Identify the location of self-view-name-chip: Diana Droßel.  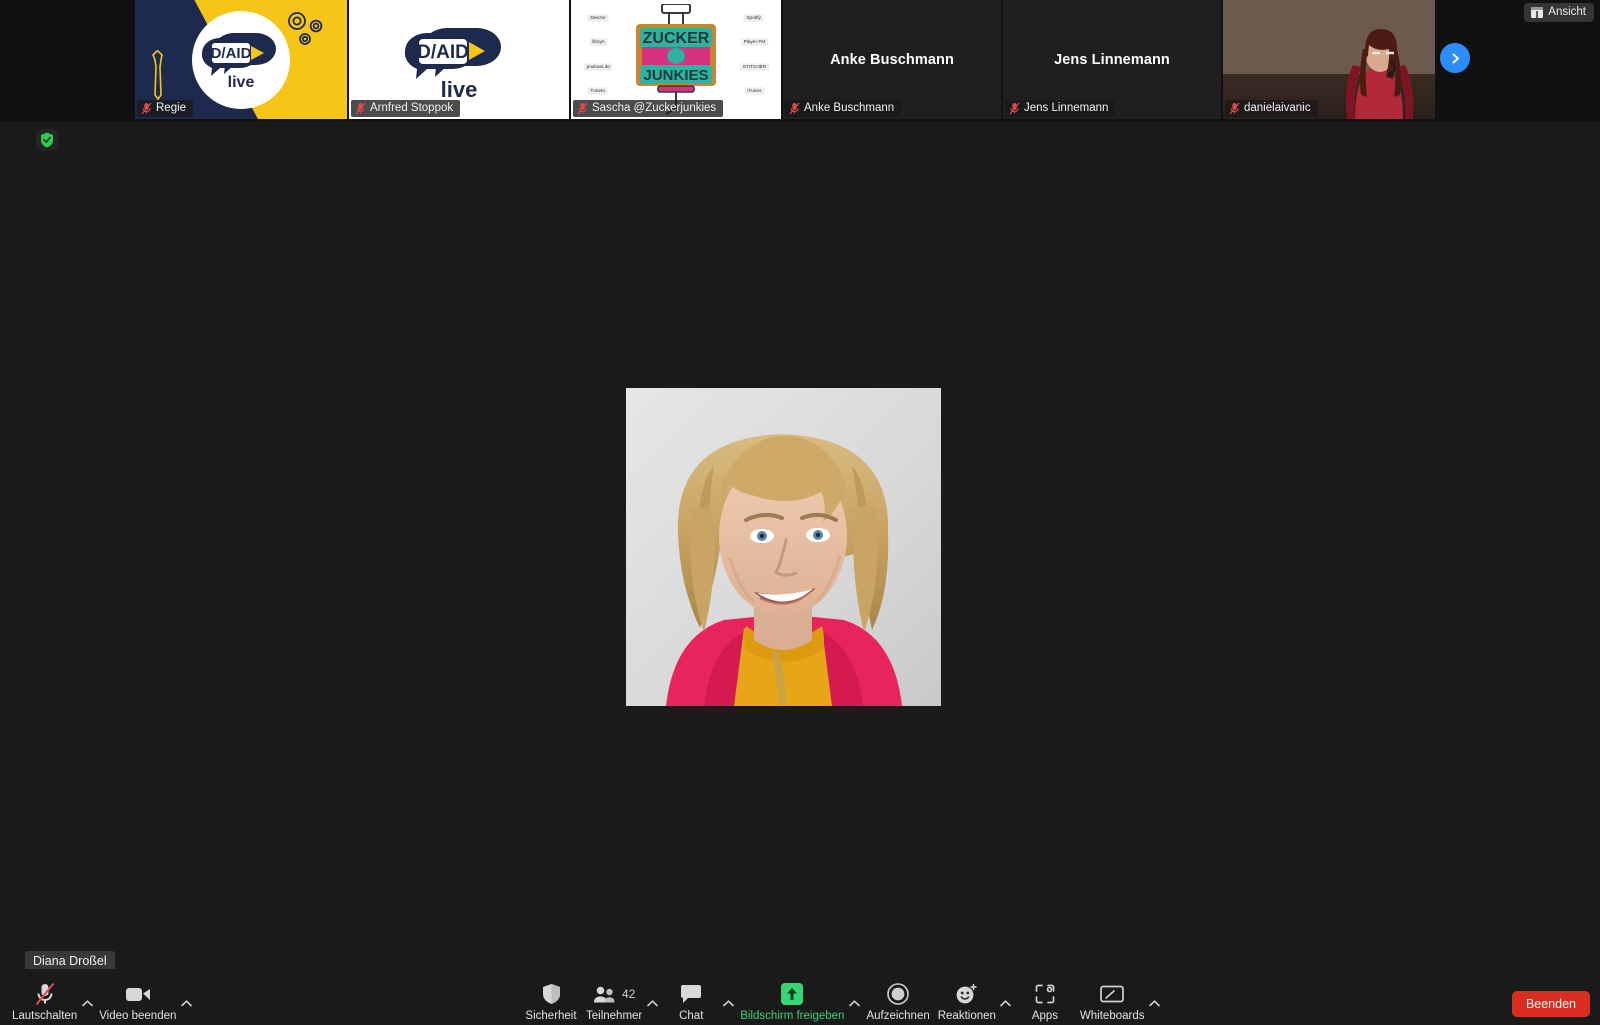
(70, 961).